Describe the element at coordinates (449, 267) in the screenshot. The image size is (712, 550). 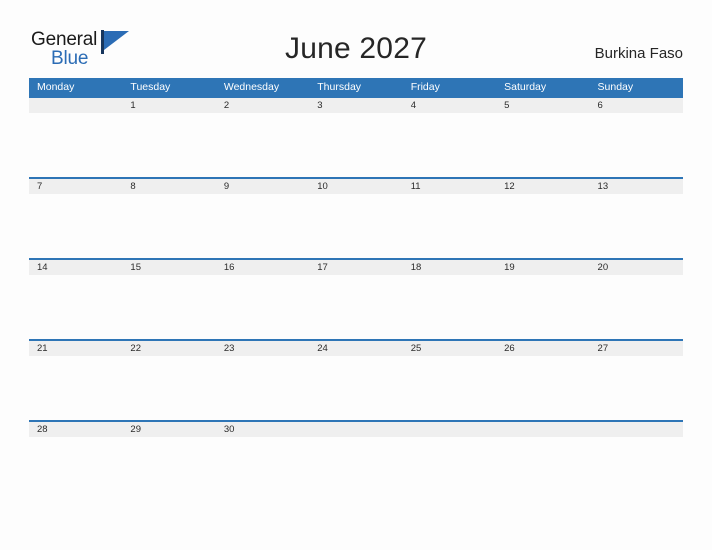
I see `day-cell: 18` at that location.